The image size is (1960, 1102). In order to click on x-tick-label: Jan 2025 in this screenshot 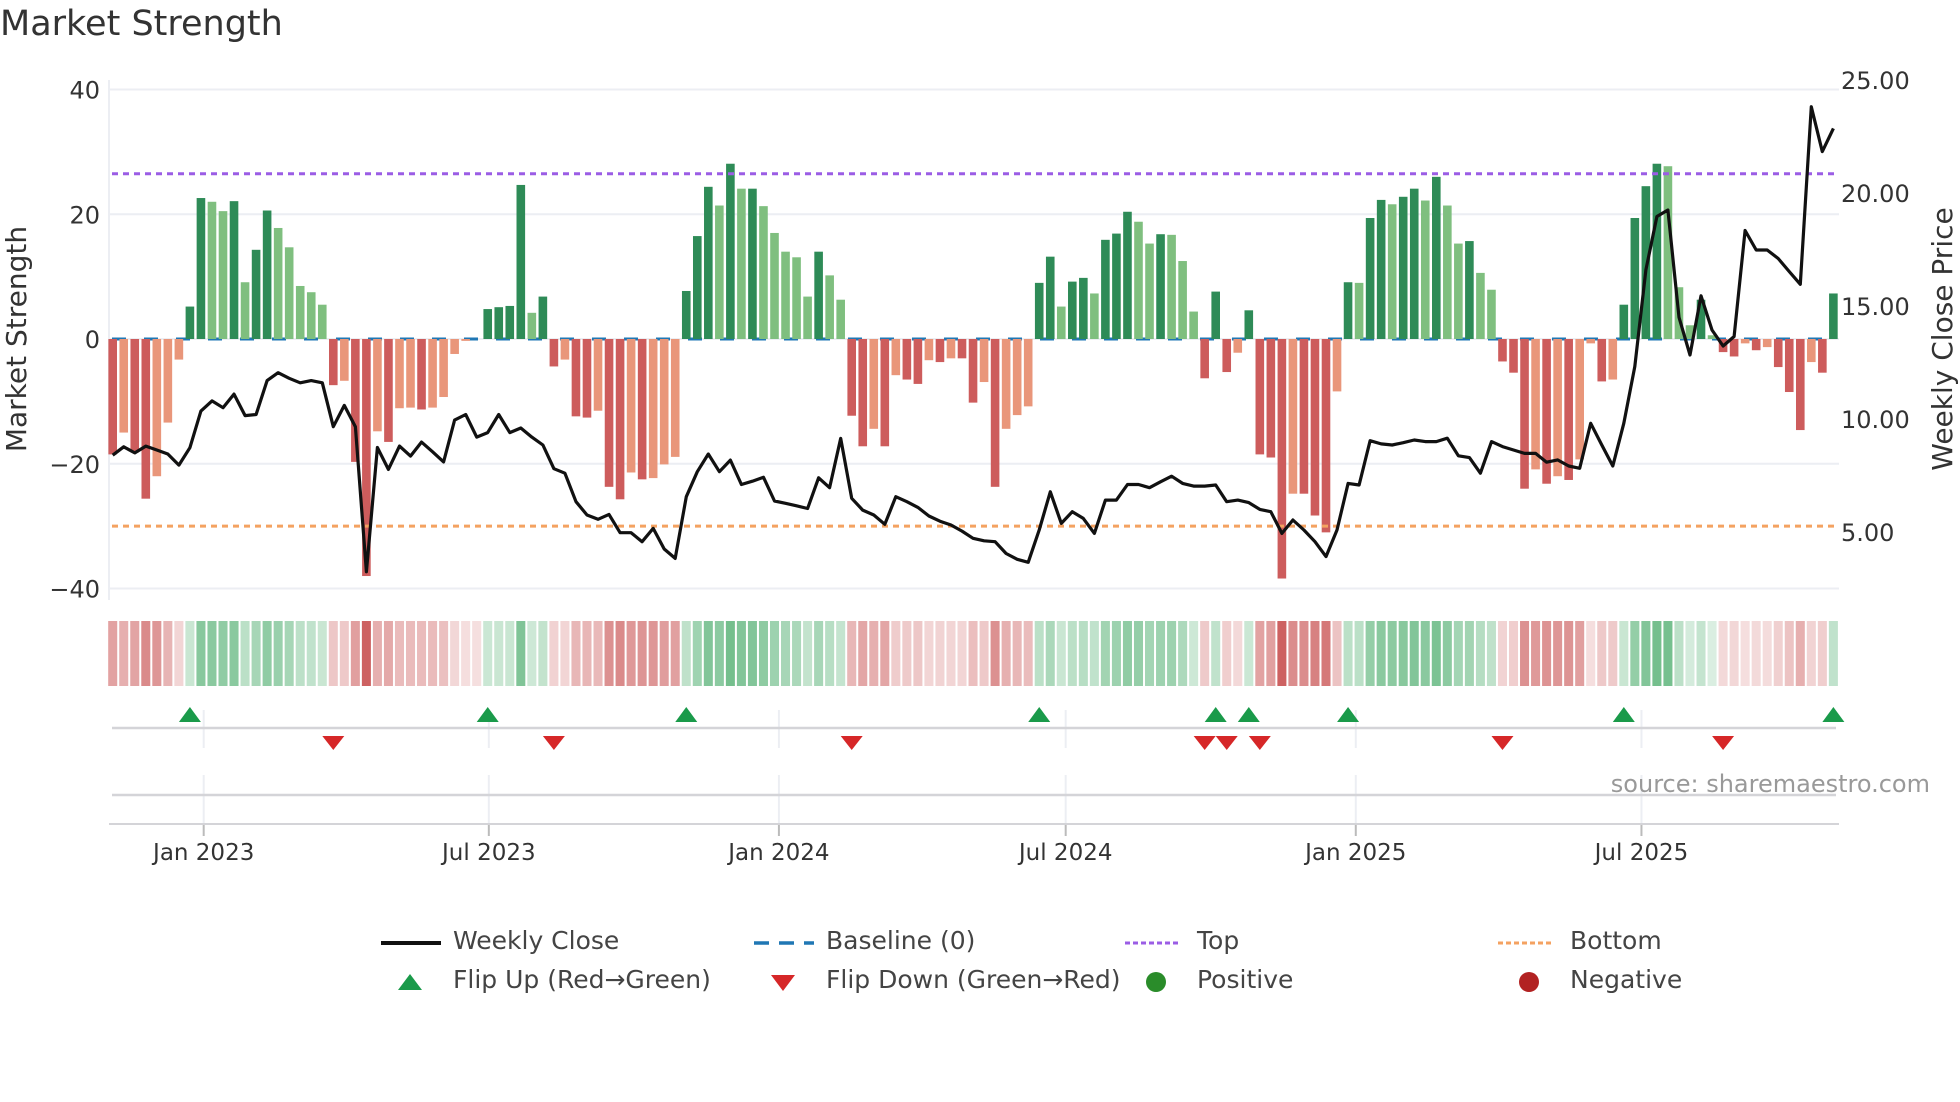, I will do `click(1354, 853)`.